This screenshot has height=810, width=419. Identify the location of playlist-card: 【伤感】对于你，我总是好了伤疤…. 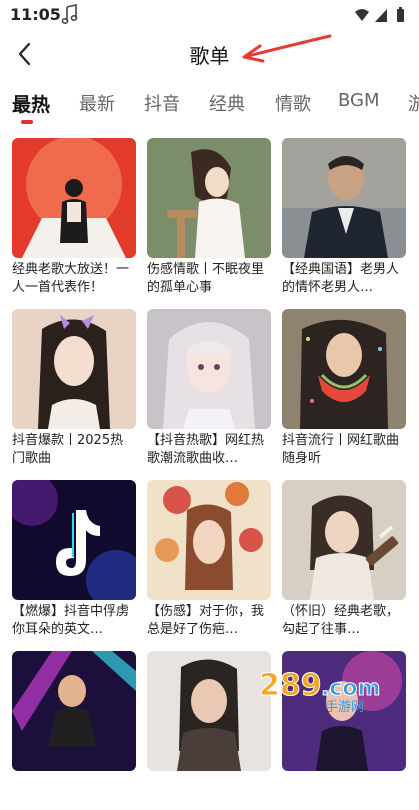
(209, 559).